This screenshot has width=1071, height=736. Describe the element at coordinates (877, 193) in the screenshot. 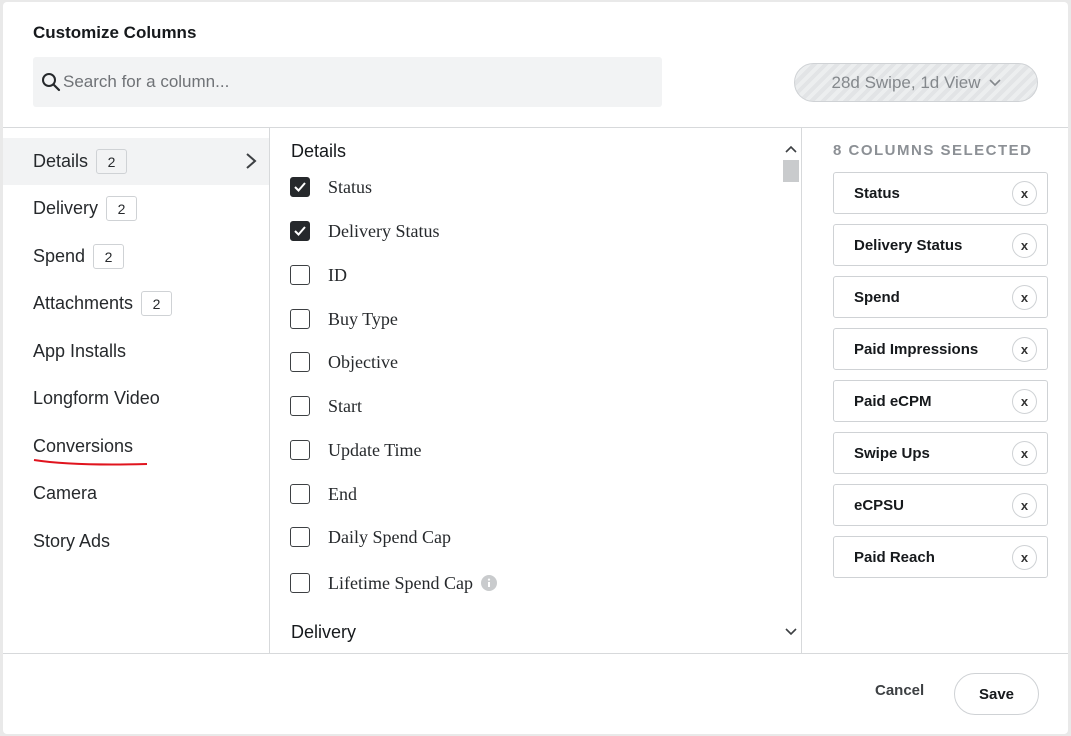

I see `chip-label: Status` at that location.